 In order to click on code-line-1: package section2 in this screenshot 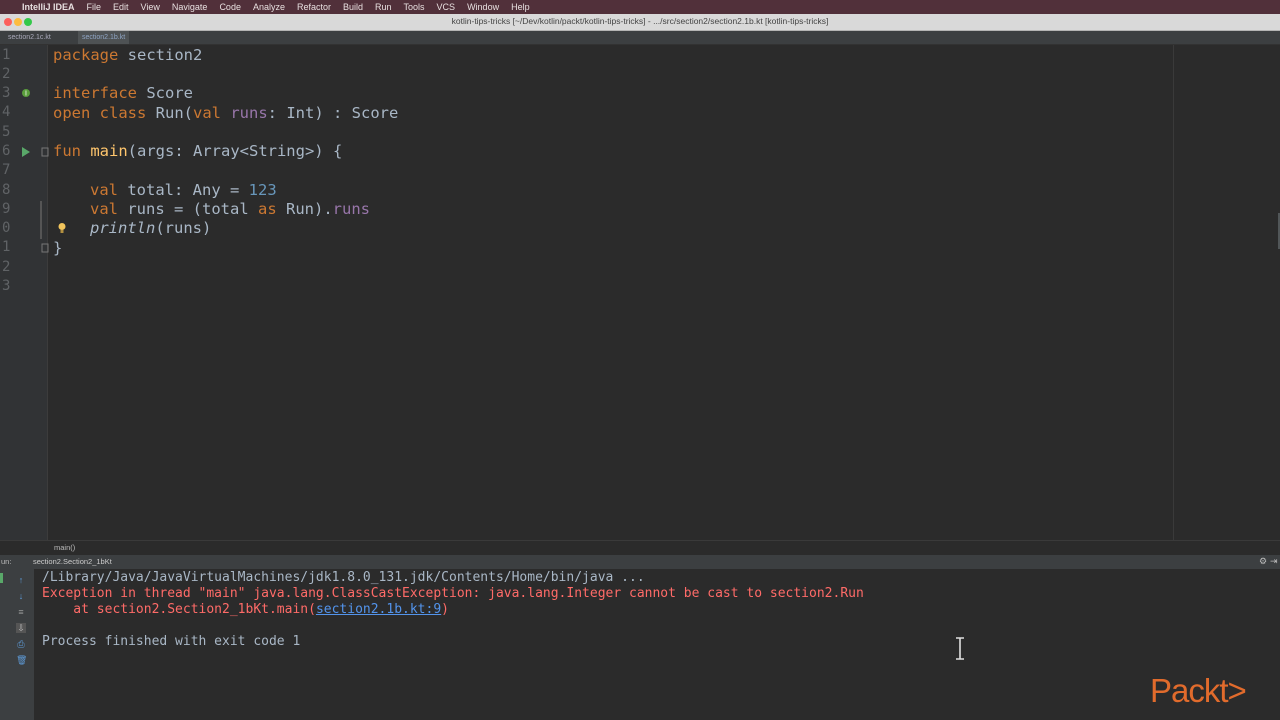, I will do `click(127, 55)`.